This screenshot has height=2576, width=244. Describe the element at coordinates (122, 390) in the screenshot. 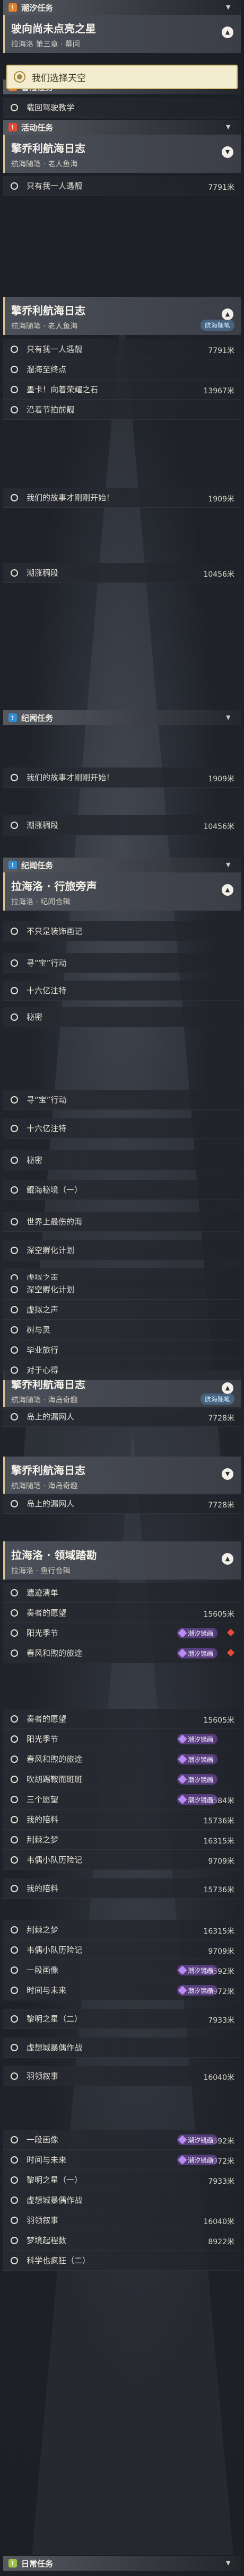

I see `quest-step: 墨卡！向着荣耀之石 13967米` at that location.